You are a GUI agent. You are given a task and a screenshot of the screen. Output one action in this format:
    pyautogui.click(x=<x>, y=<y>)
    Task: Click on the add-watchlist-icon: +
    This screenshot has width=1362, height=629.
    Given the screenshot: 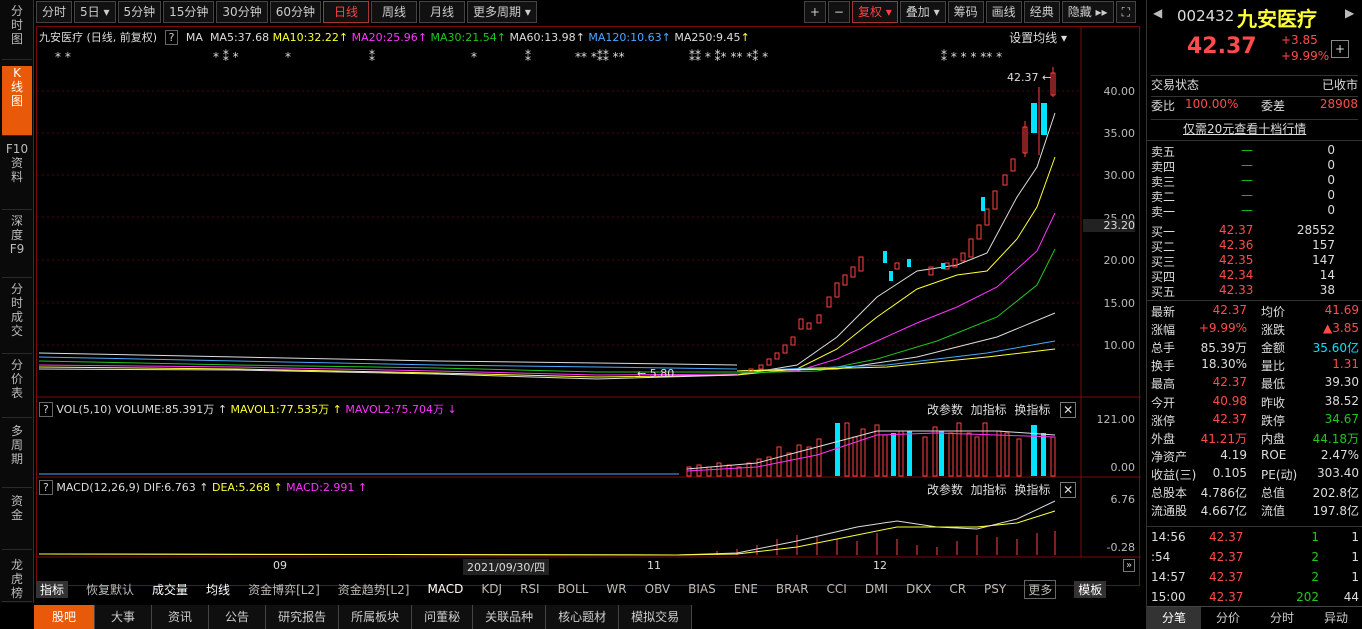 What is the action you would take?
    pyautogui.click(x=1340, y=49)
    